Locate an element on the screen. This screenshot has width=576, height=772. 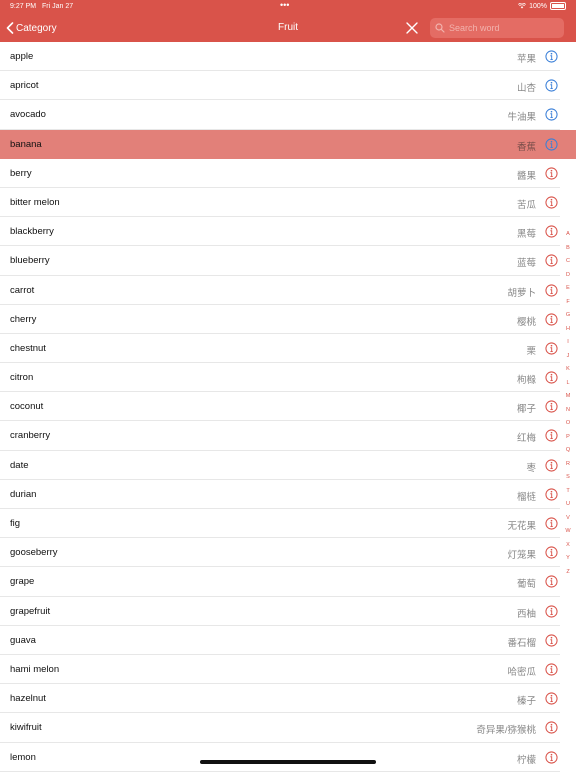
index-letter: B is located at coordinates (568, 249).